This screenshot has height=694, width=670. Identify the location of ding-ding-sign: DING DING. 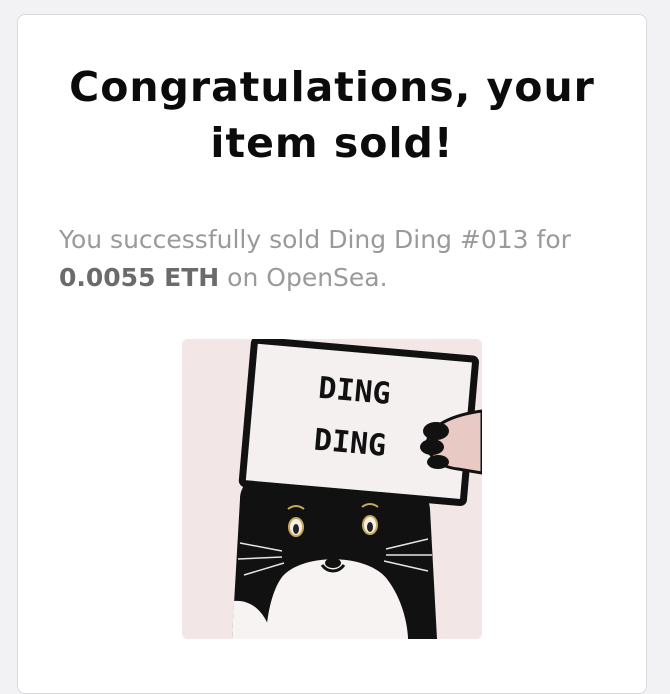
(359, 423).